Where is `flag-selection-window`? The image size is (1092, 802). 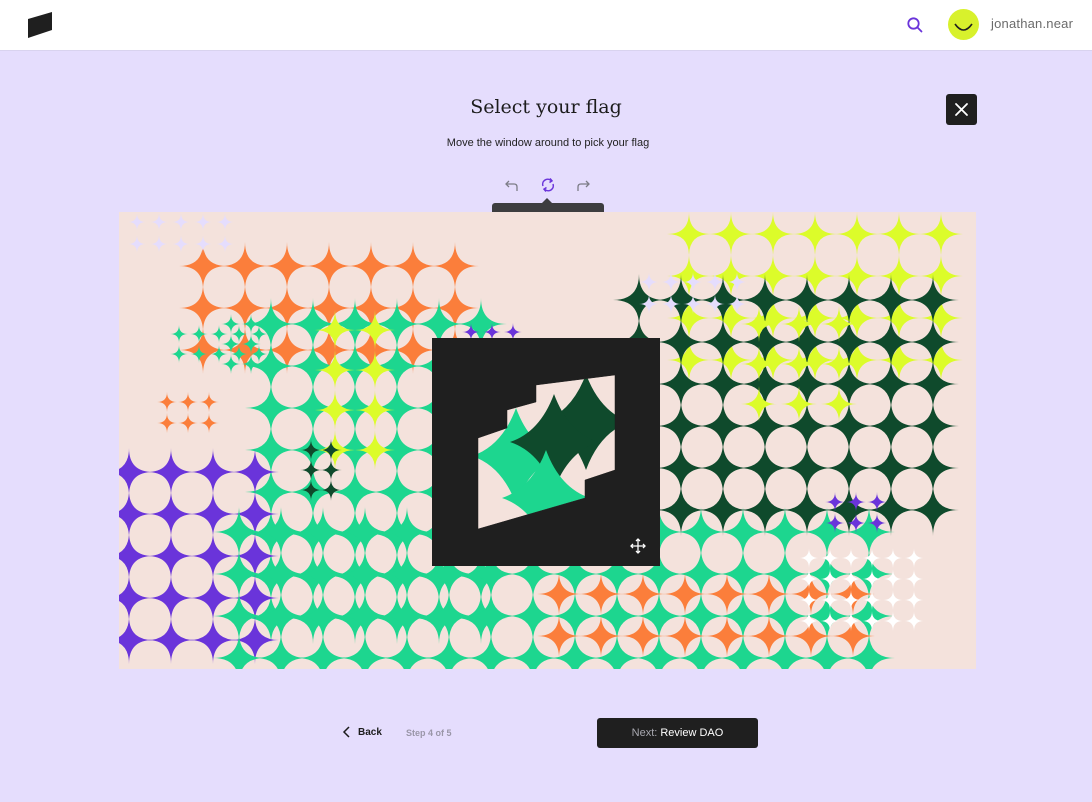
flag-selection-window is located at coordinates (546, 452).